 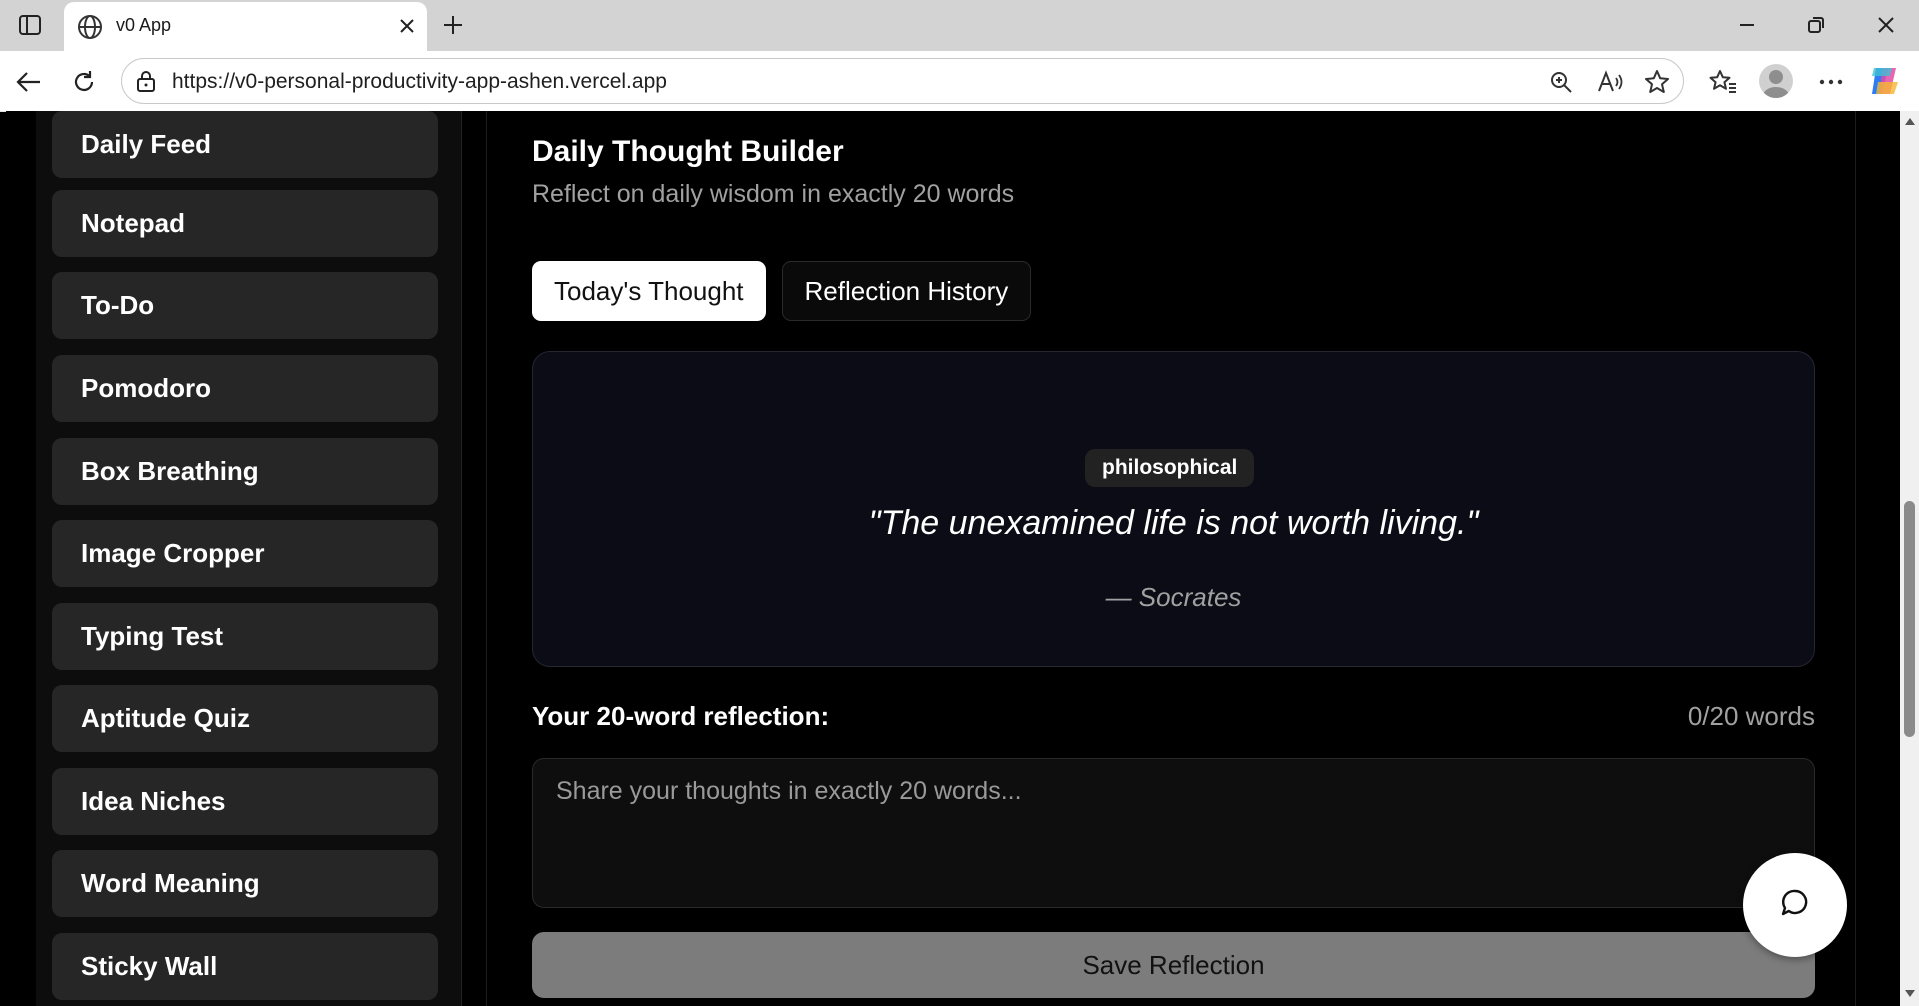 I want to click on back-arrow-icon, so click(x=29, y=82).